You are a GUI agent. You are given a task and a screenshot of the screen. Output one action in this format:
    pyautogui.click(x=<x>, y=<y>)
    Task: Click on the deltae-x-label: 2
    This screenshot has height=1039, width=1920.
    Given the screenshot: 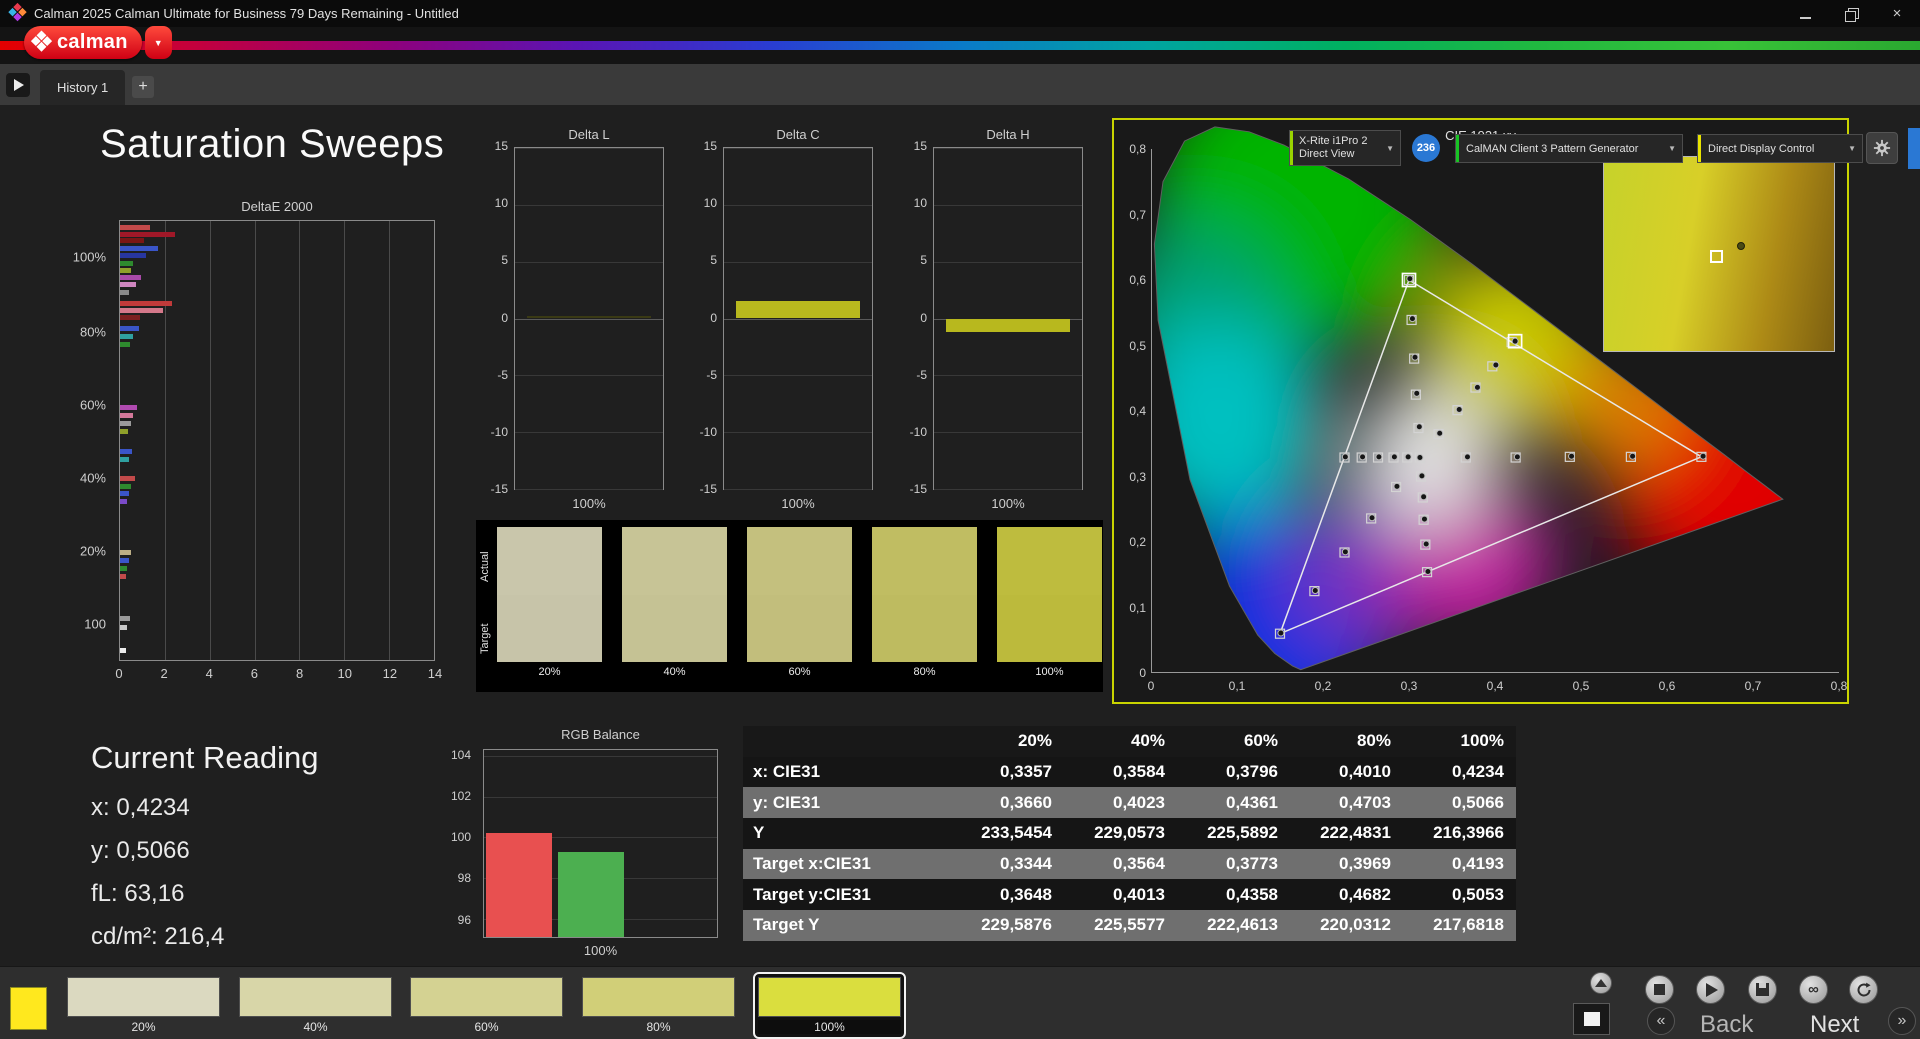 What is the action you would take?
    pyautogui.click(x=164, y=673)
    